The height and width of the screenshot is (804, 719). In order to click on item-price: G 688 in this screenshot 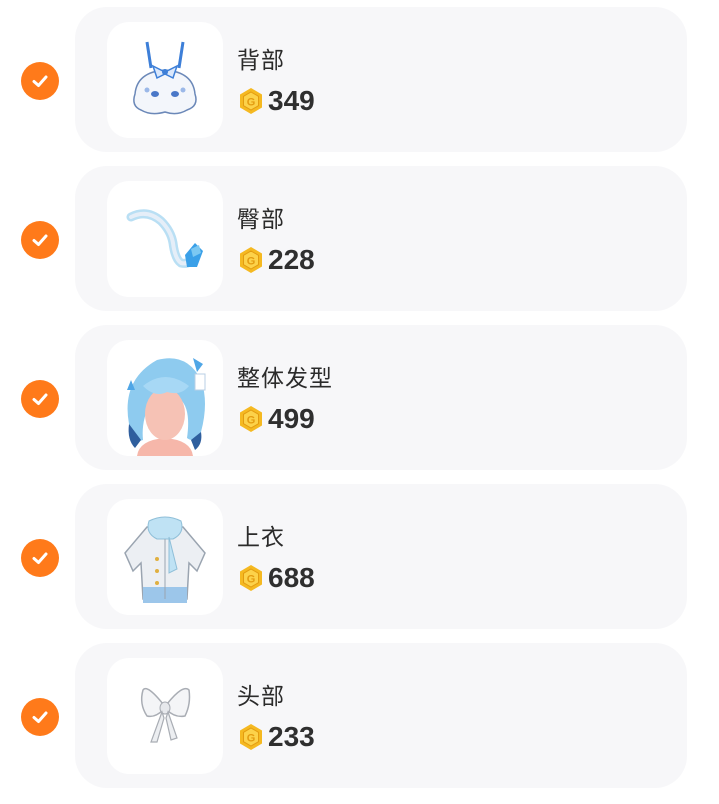, I will do `click(276, 578)`.